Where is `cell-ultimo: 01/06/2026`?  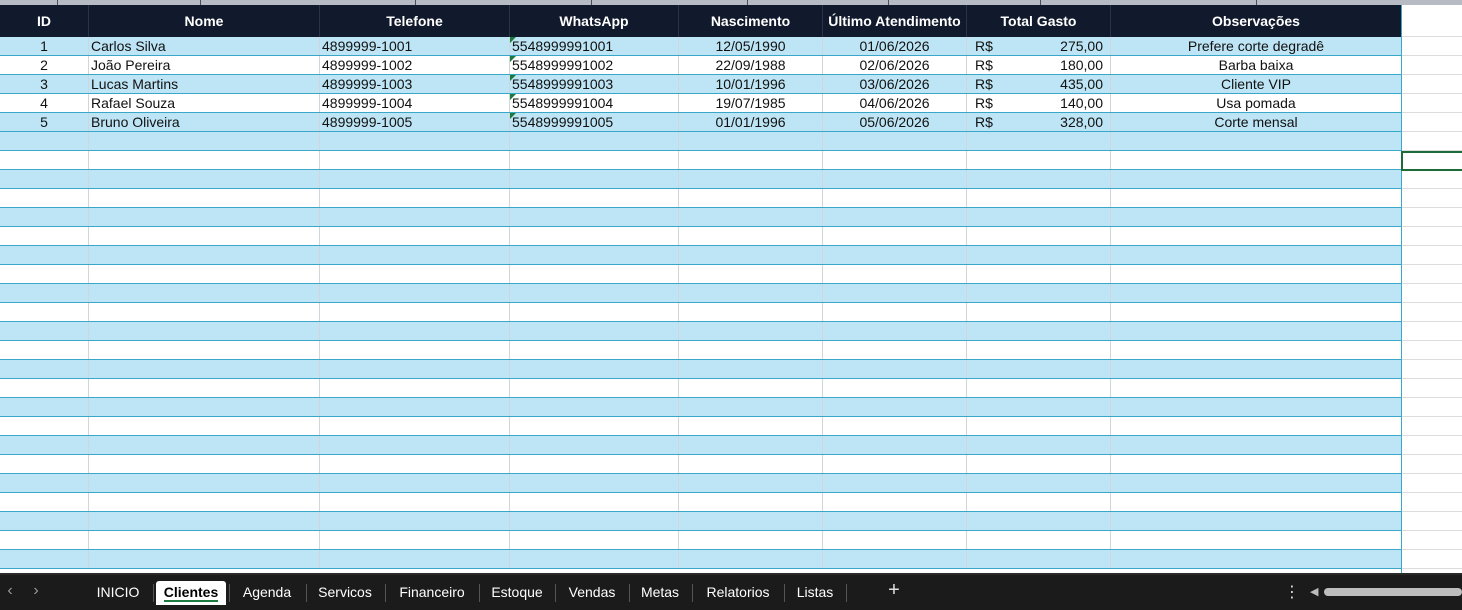
cell-ultimo: 01/06/2026 is located at coordinates (895, 46).